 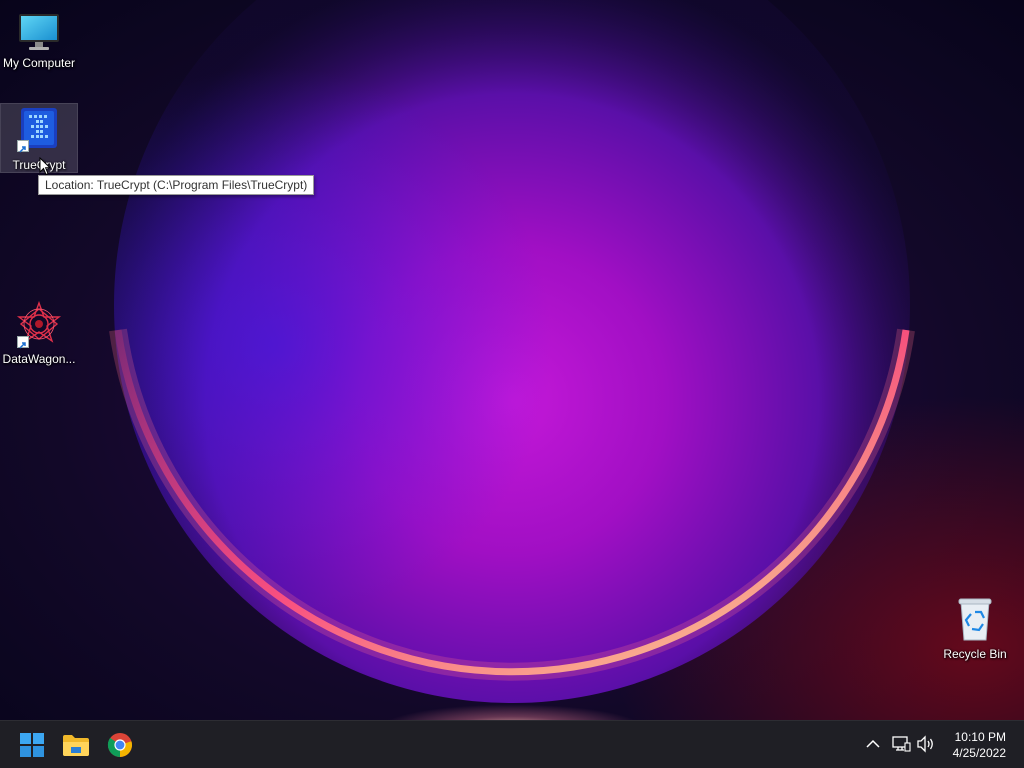 I want to click on windows-start-icon, so click(x=32, y=745).